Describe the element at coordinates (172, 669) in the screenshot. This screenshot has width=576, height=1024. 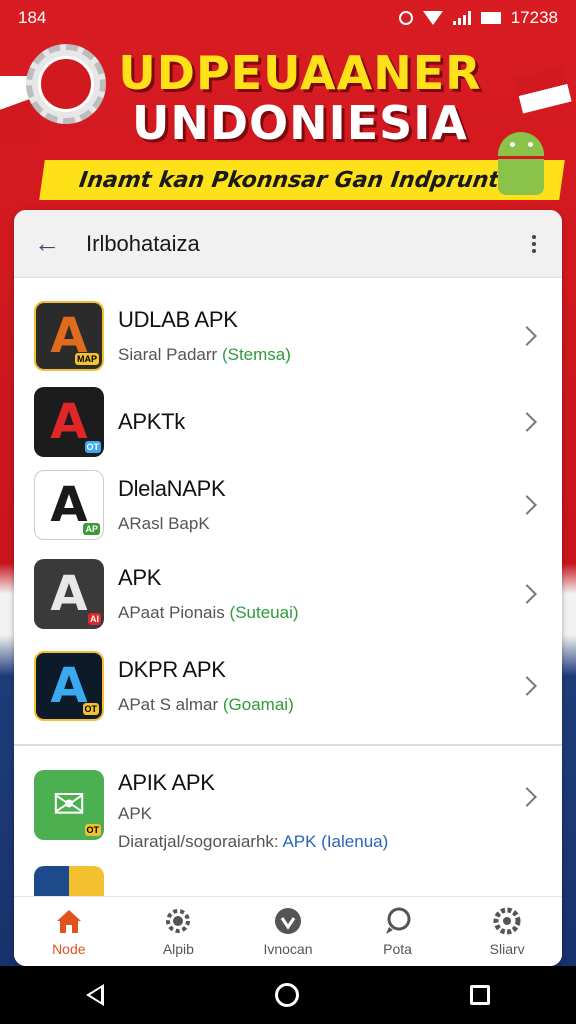
I see `app-name: DKPR APK` at that location.